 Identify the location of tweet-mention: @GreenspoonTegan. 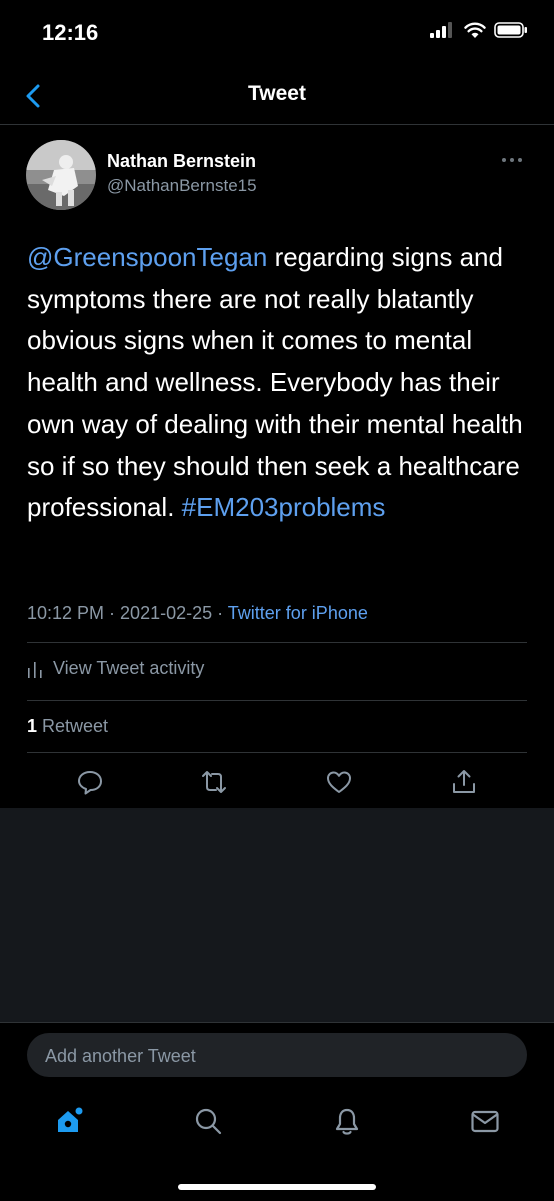
(147, 257).